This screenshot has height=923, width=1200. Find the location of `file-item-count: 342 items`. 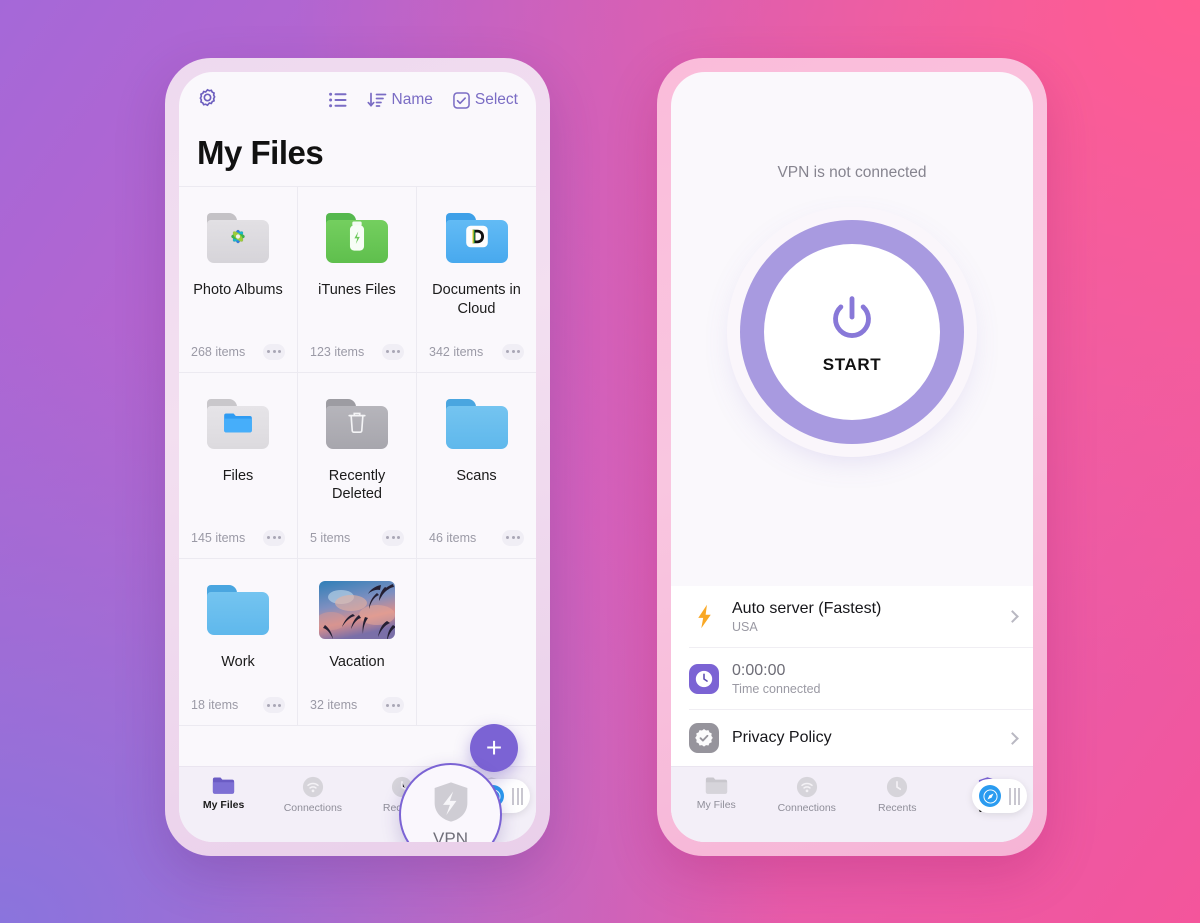

file-item-count: 342 items is located at coordinates (456, 351).